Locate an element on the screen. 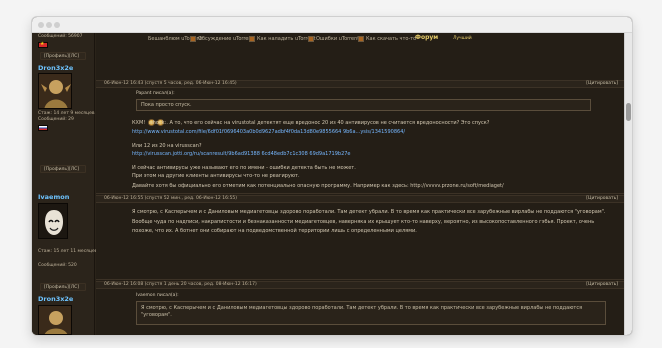  quote-text: Пока просто спуск. is located at coordinates (166, 105).